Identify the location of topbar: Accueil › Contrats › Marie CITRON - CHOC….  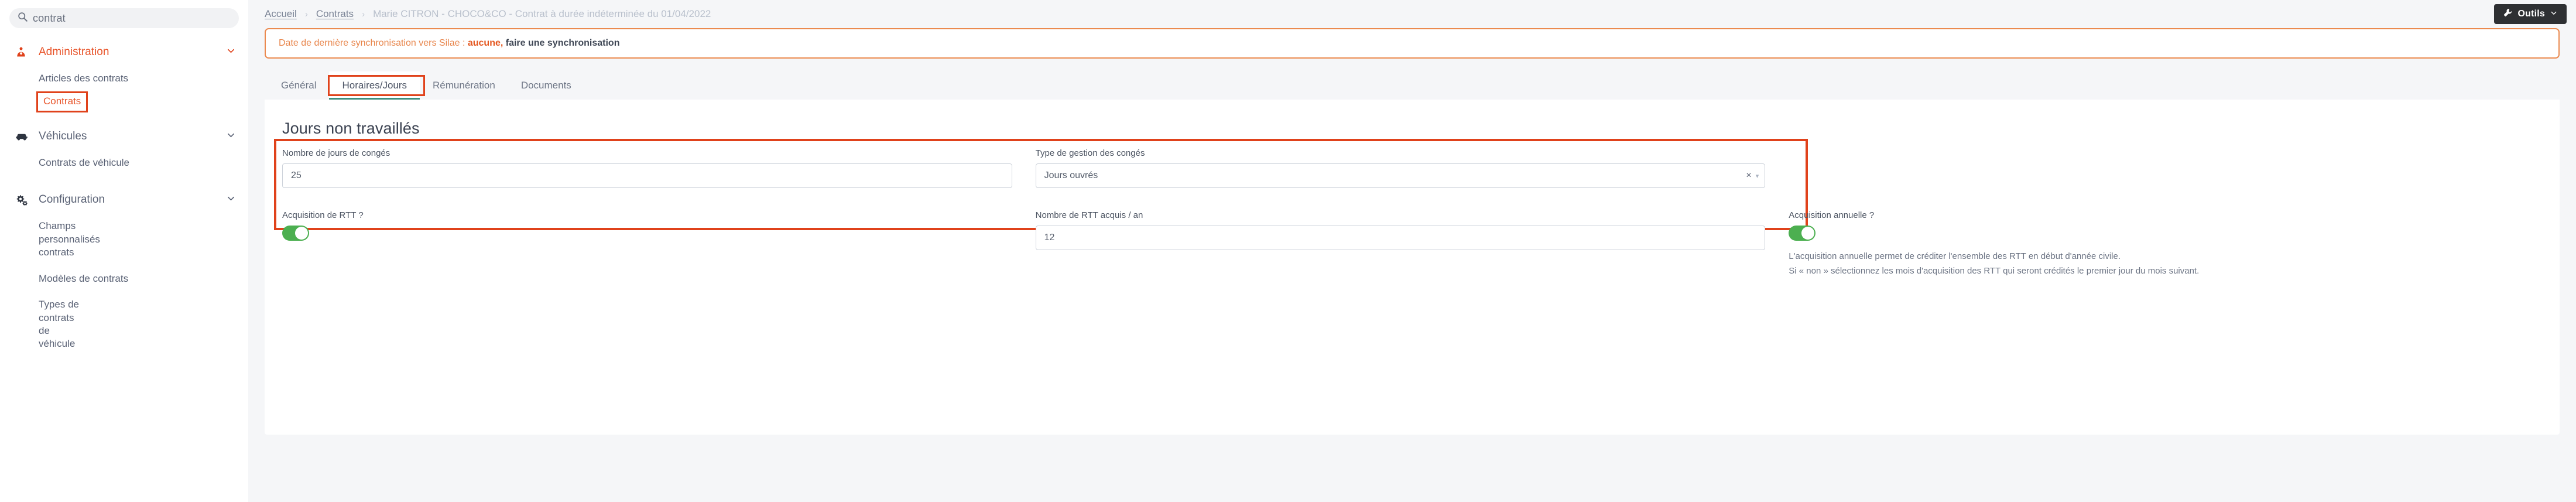
(1412, 14).